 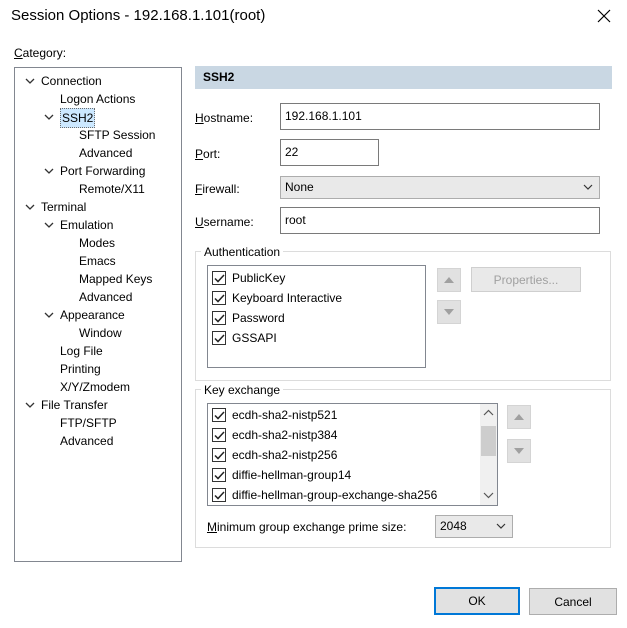 I want to click on tree-item: Connection, so click(x=98, y=81).